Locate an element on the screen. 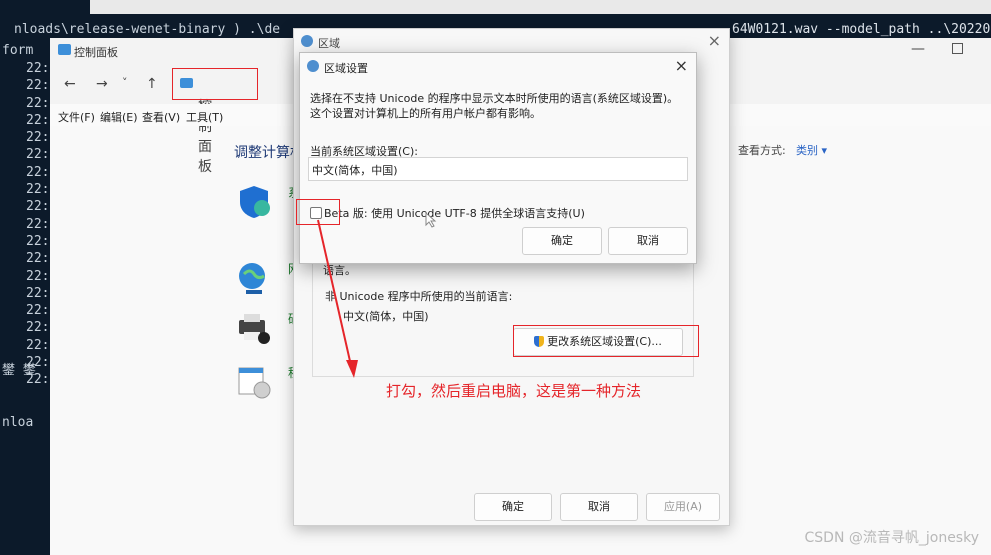 The width and height of the screenshot is (991, 555). terminal-rows: 22: 22: 22: 22: 22: 22: 22 is located at coordinates (37, 224).